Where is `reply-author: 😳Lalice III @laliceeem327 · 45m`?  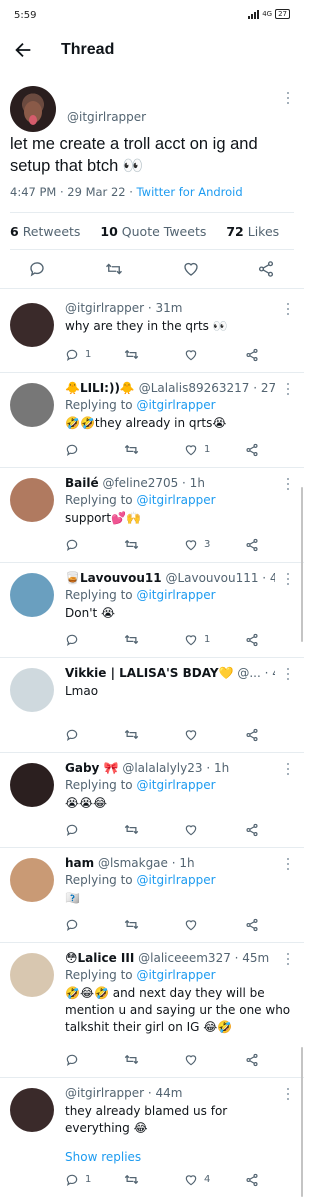 reply-author: 😳Lalice III @laliceeem327 · 45m is located at coordinates (167, 958).